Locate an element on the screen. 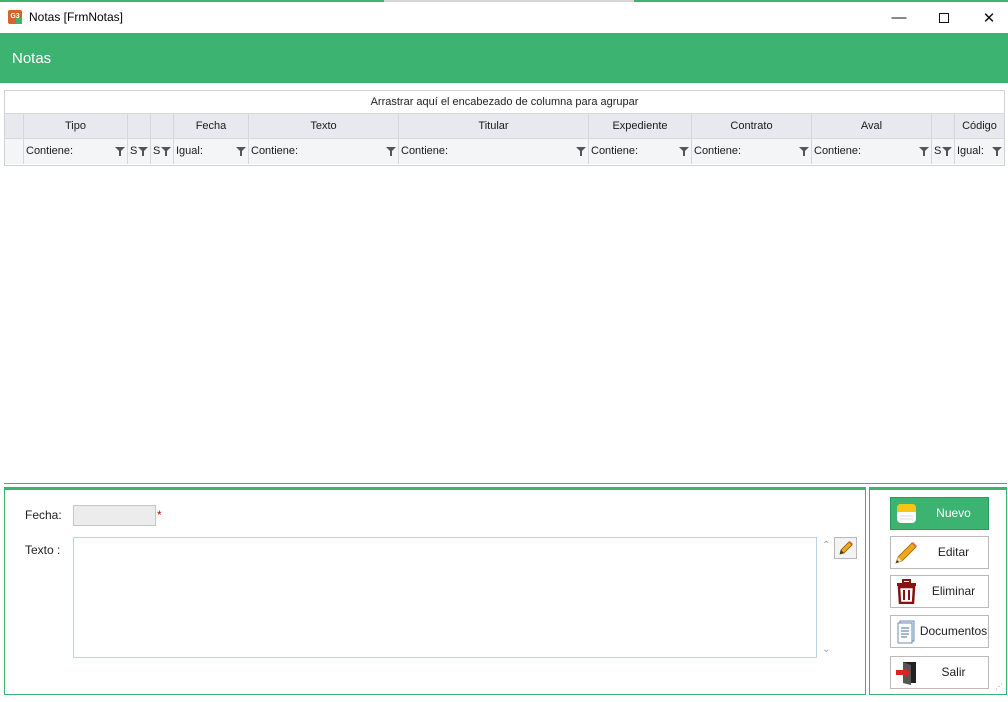  filter-cell-expediente: Contiene: is located at coordinates (640, 151).